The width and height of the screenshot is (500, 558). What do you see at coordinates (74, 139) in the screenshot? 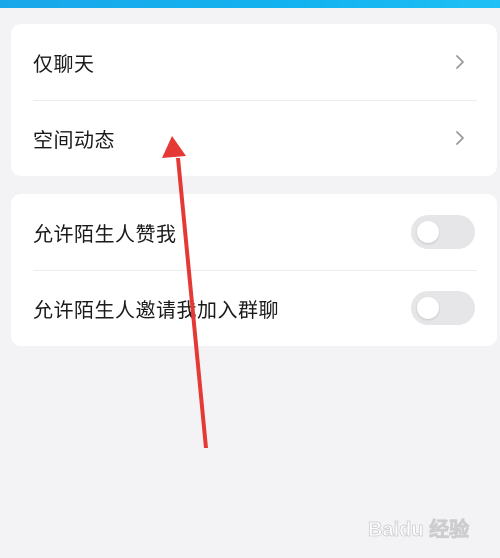
I see `menu-item-label: 空间动态` at bounding box center [74, 139].